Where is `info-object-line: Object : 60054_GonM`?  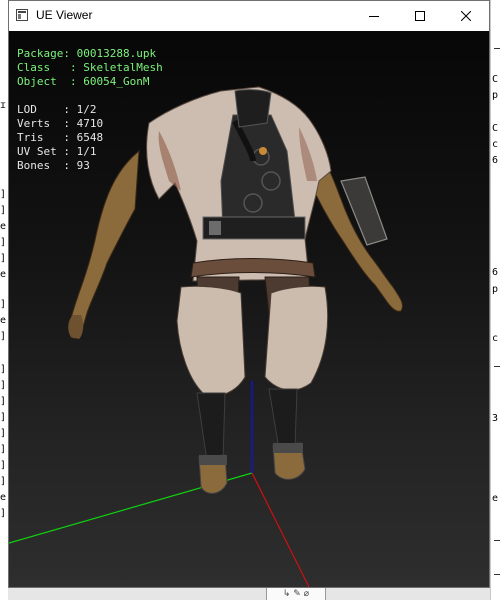 info-object-line: Object : 60054_GonM is located at coordinates (83, 82).